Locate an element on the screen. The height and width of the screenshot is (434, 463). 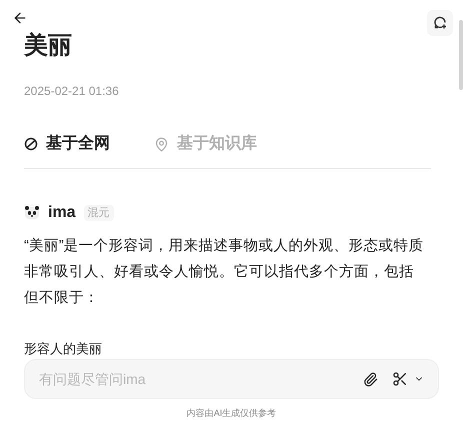
scissors-icon is located at coordinates (400, 379).